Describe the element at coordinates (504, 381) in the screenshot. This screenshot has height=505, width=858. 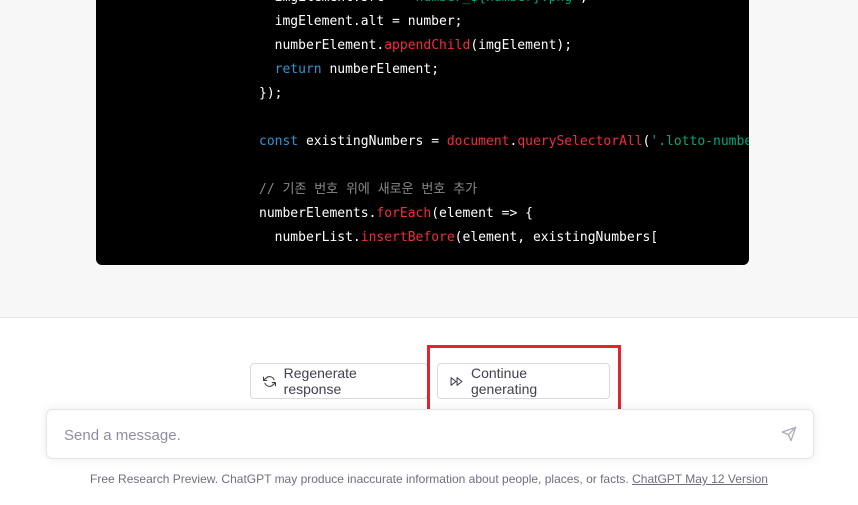
I see `continue-generating-label: Continue generating` at that location.